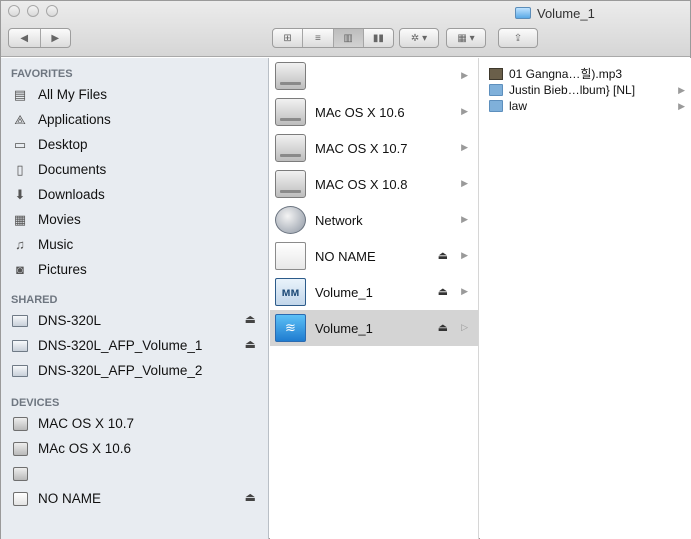 The image size is (691, 539). What do you see at coordinates (585, 106) in the screenshot?
I see `list-item: law ▶` at bounding box center [585, 106].